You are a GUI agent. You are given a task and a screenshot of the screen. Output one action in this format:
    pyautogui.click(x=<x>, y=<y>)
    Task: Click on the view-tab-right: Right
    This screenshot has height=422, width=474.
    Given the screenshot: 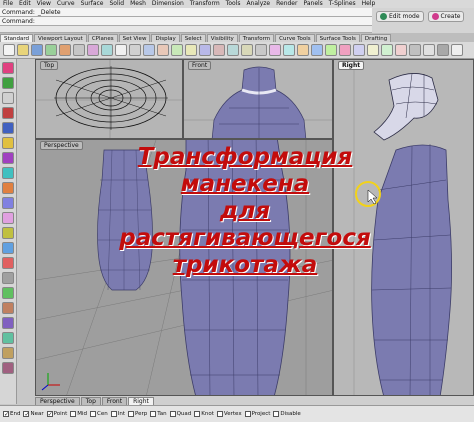 What is the action you would take?
    pyautogui.click(x=141, y=401)
    